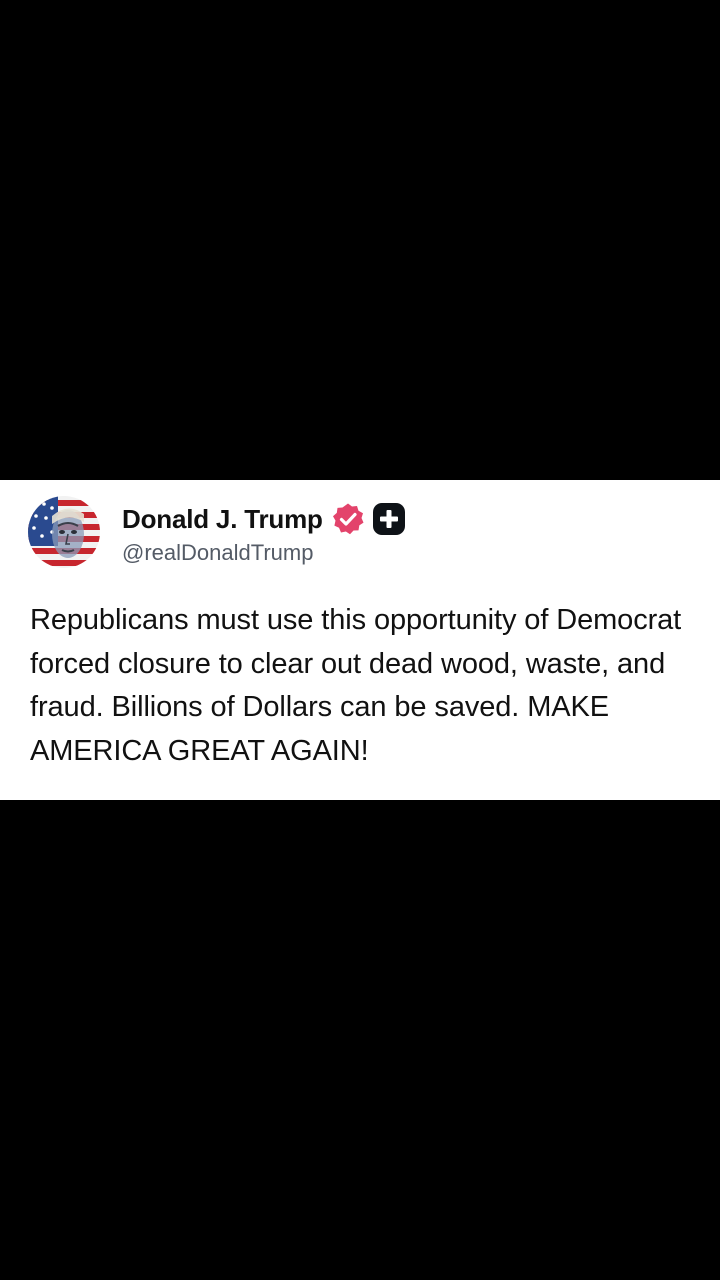 Image resolution: width=720 pixels, height=1280 pixels. I want to click on plus-badge-icon, so click(388, 519).